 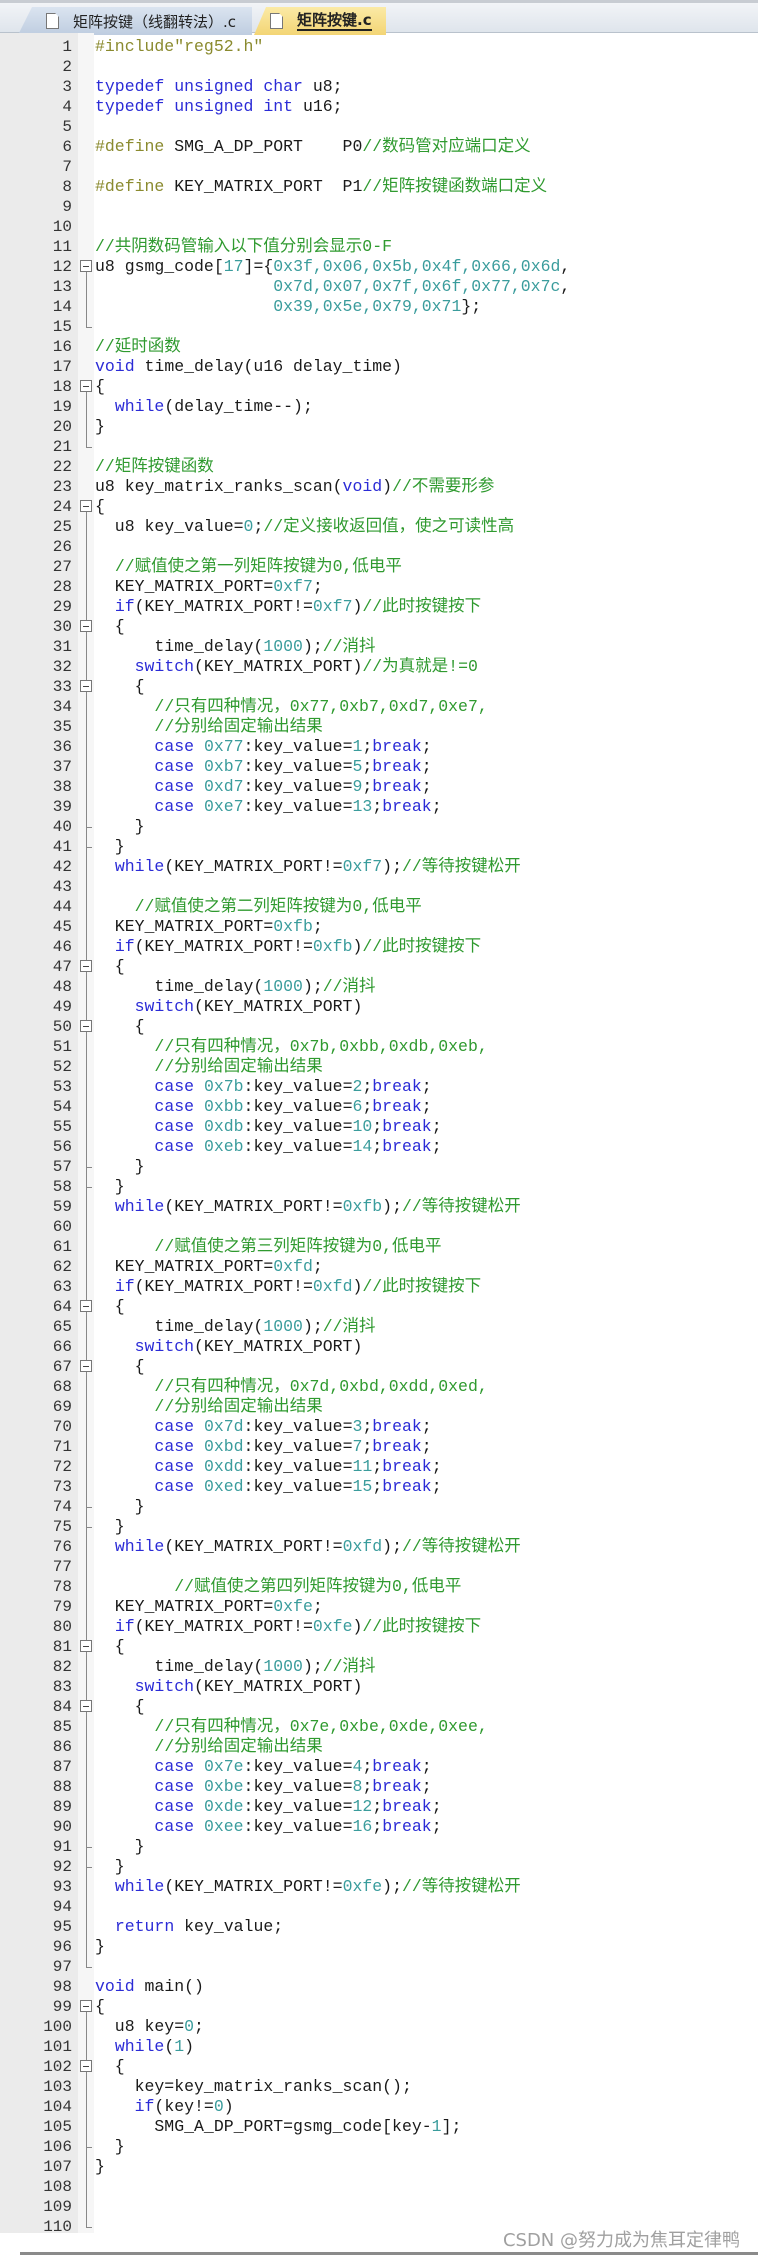 I want to click on code-line: 79 KEY_MATRIX_PORT=0xfe;, so click(x=379, y=1607).